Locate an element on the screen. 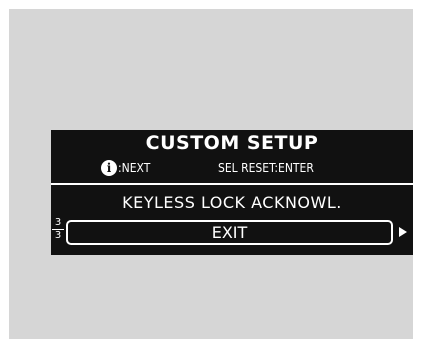 The image size is (422, 347). divider is located at coordinates (232, 184).